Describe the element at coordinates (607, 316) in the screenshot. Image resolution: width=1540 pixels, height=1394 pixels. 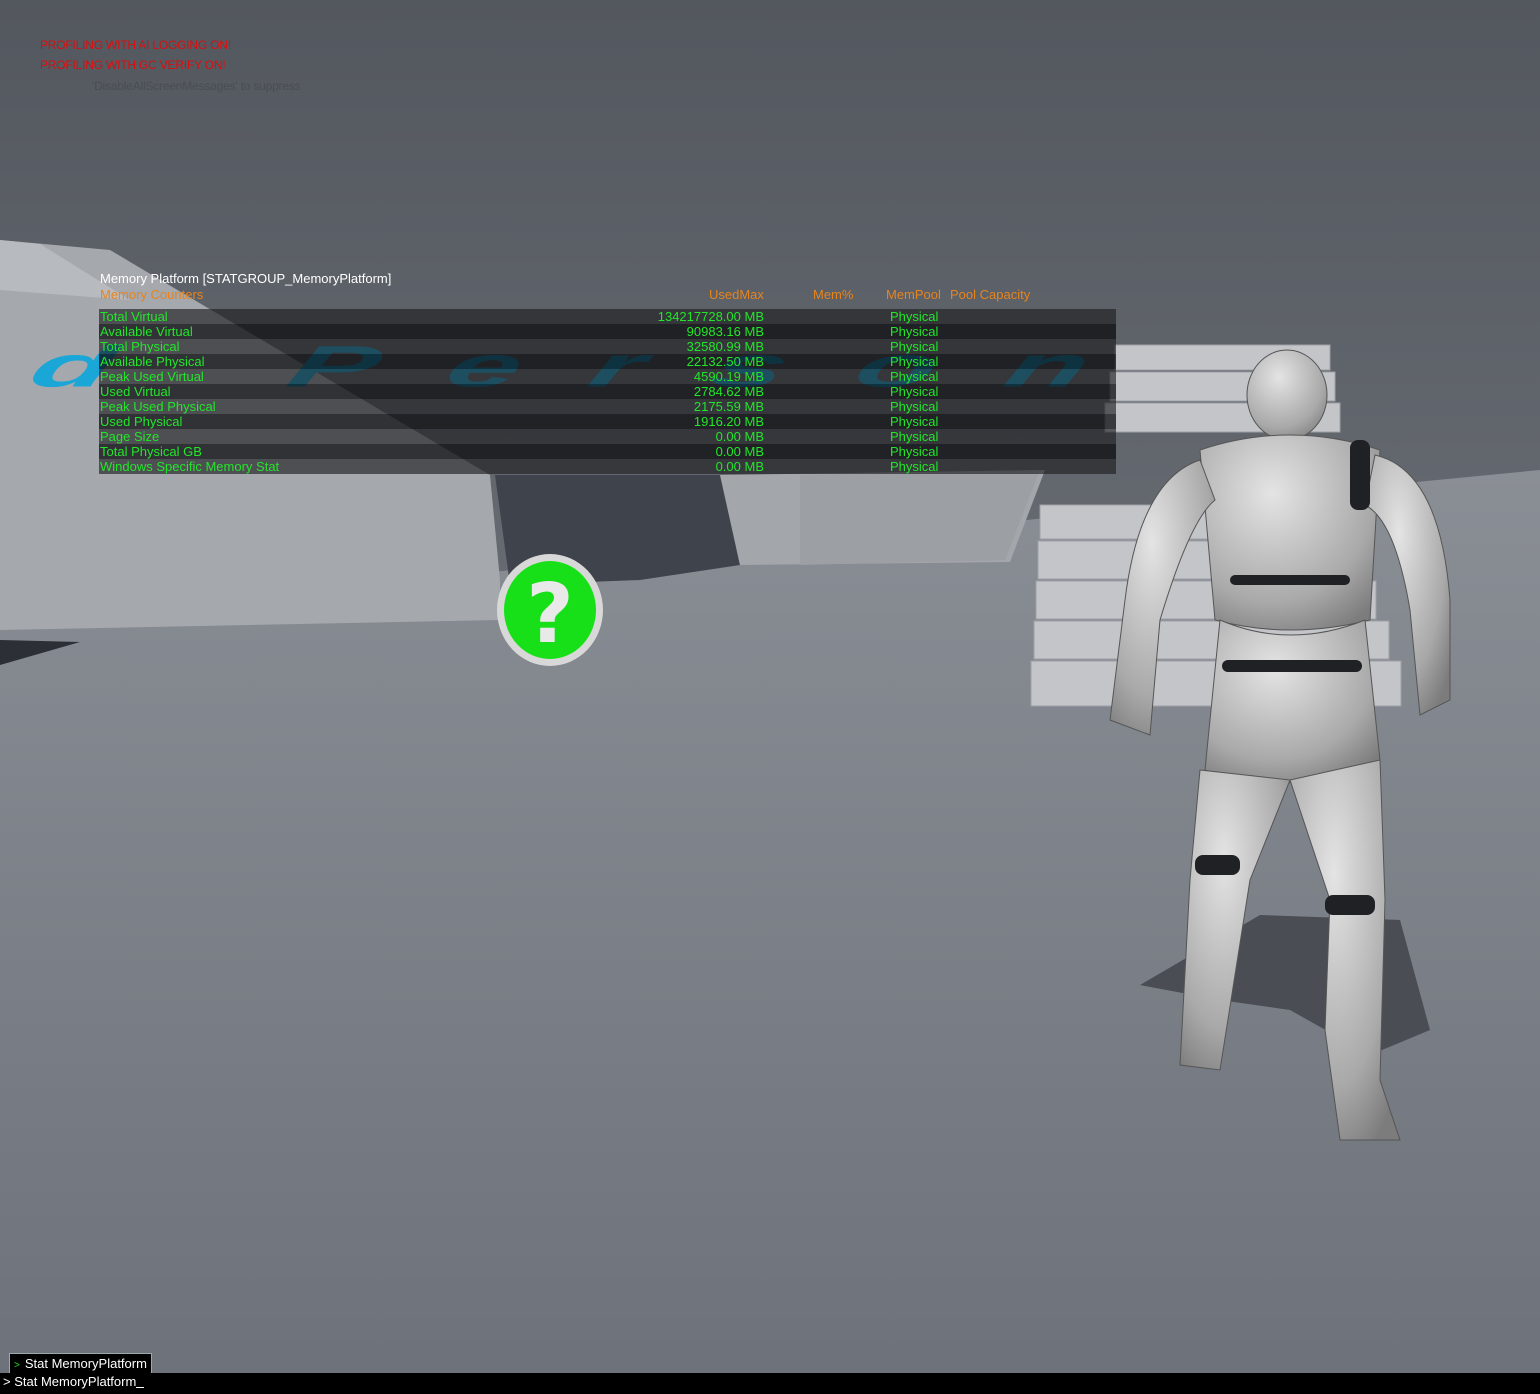
I see `stat-row: Total Virtual 134217728.00 MB Physical` at that location.